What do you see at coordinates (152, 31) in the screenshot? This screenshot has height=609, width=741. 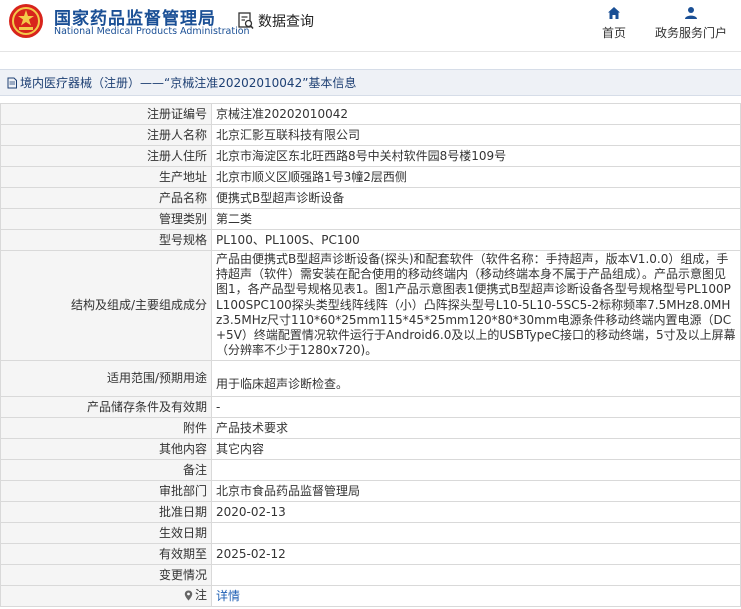 I see `site-subtitle: National Medical Products Administration` at bounding box center [152, 31].